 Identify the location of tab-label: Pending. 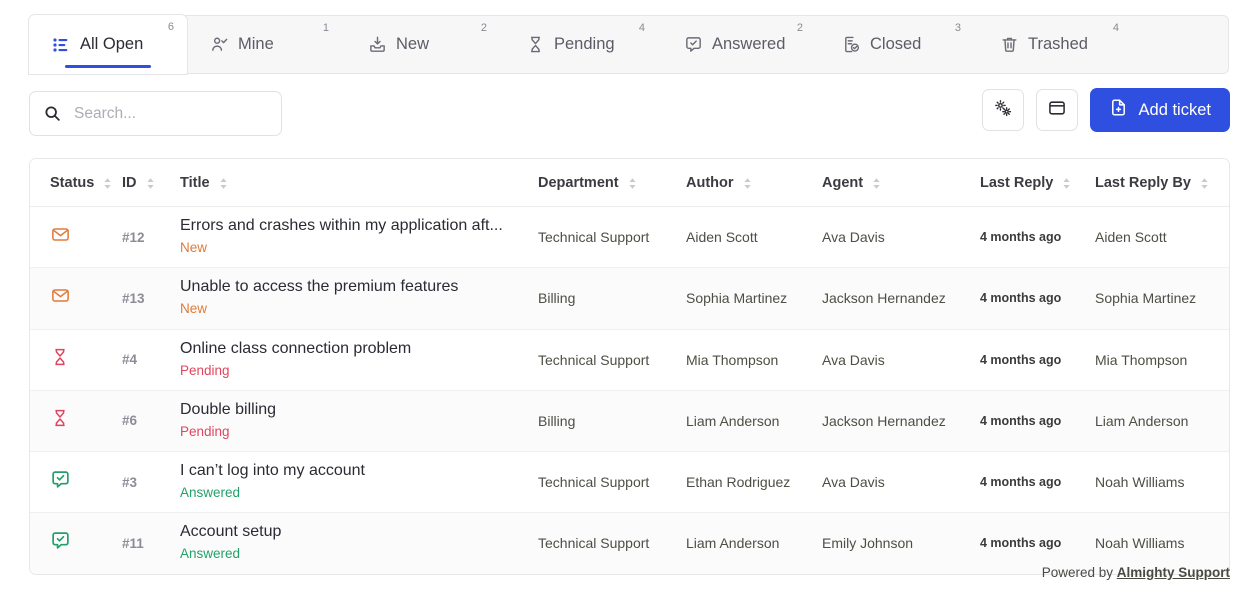
(584, 44).